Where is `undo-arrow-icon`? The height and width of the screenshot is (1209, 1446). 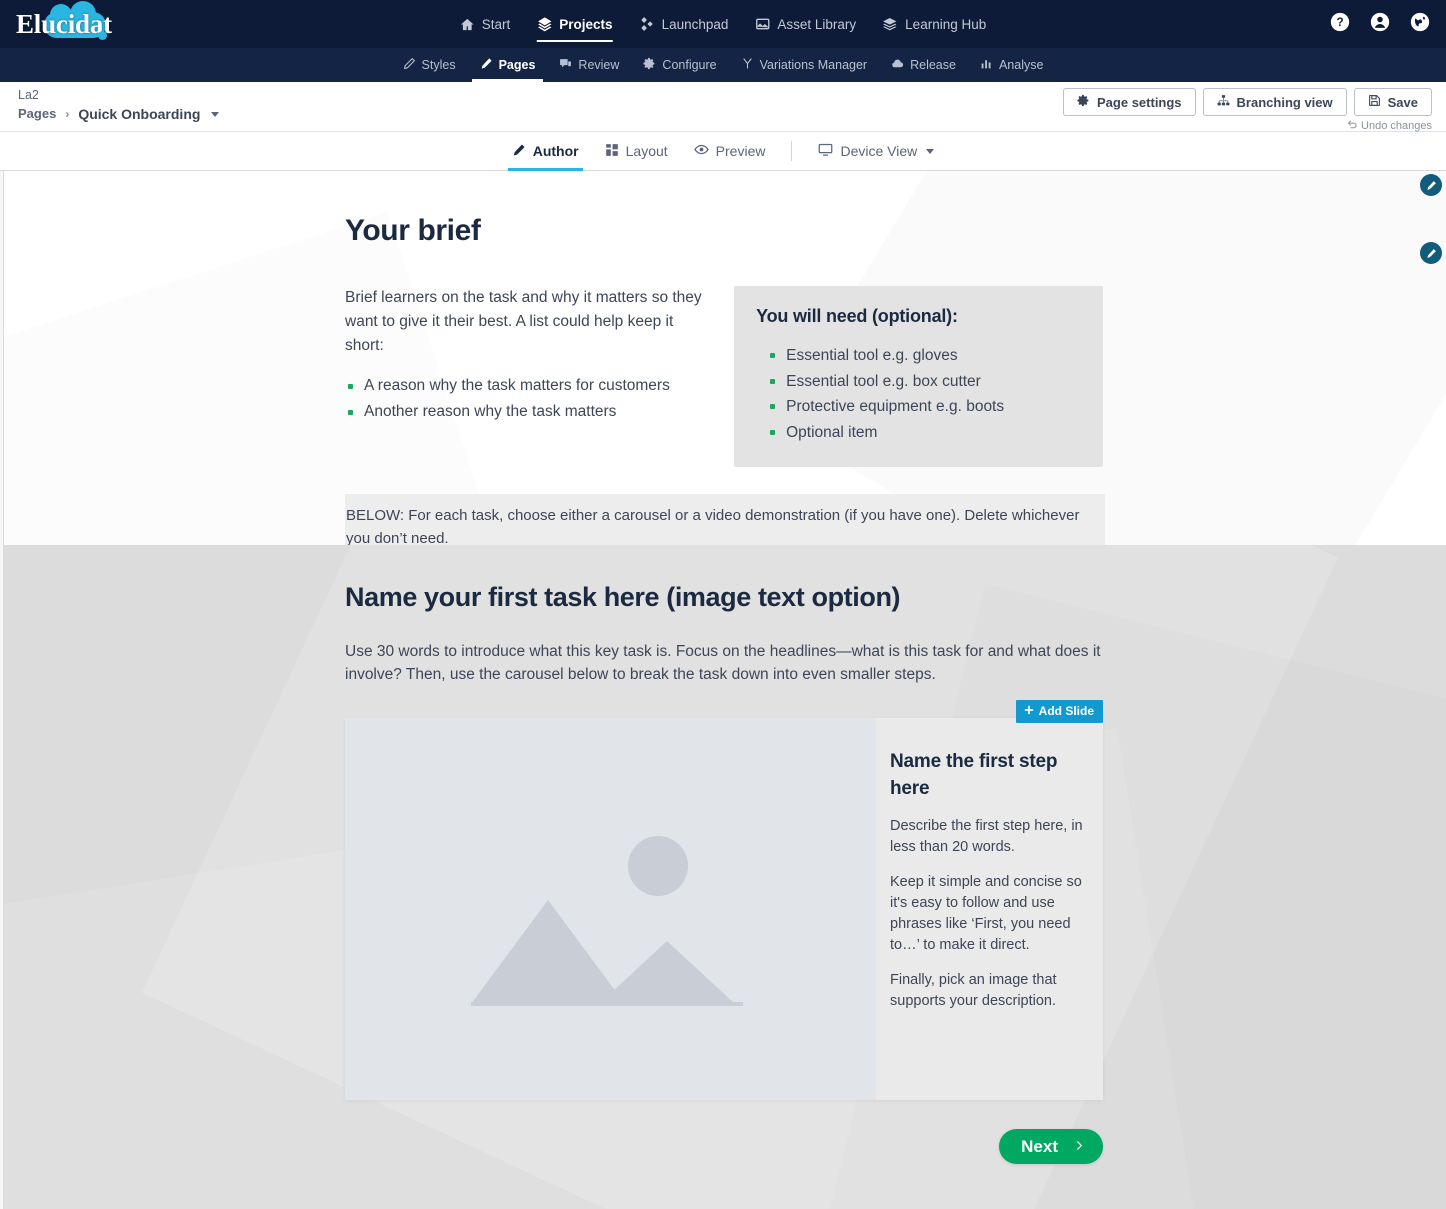 undo-arrow-icon is located at coordinates (1352, 126).